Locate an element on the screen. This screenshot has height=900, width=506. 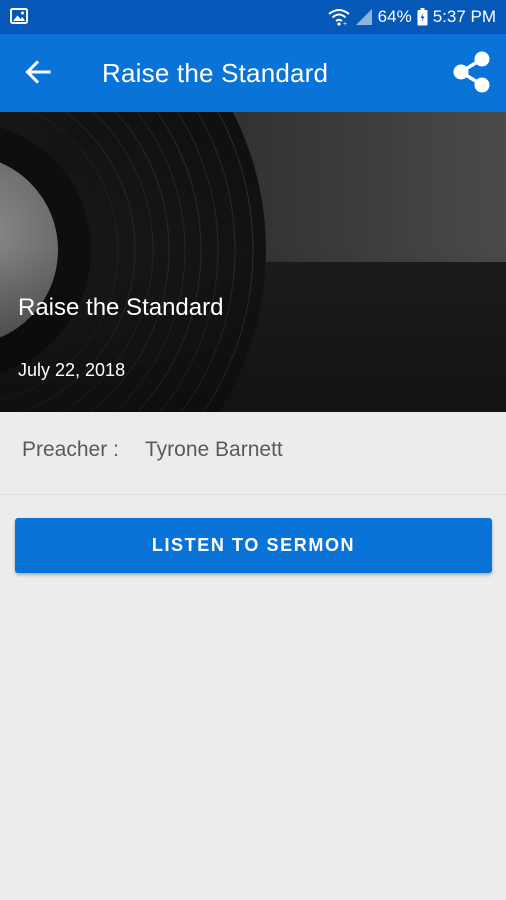
sermon-title: Raise the Standard is located at coordinates (121, 307).